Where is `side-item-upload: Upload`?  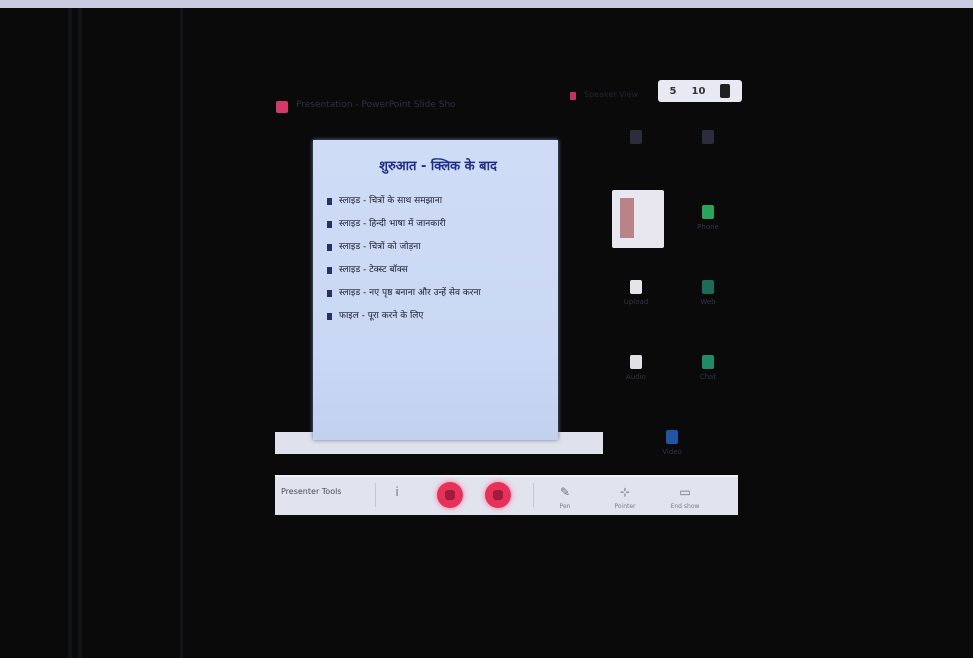
side-item-upload: Upload is located at coordinates (636, 293).